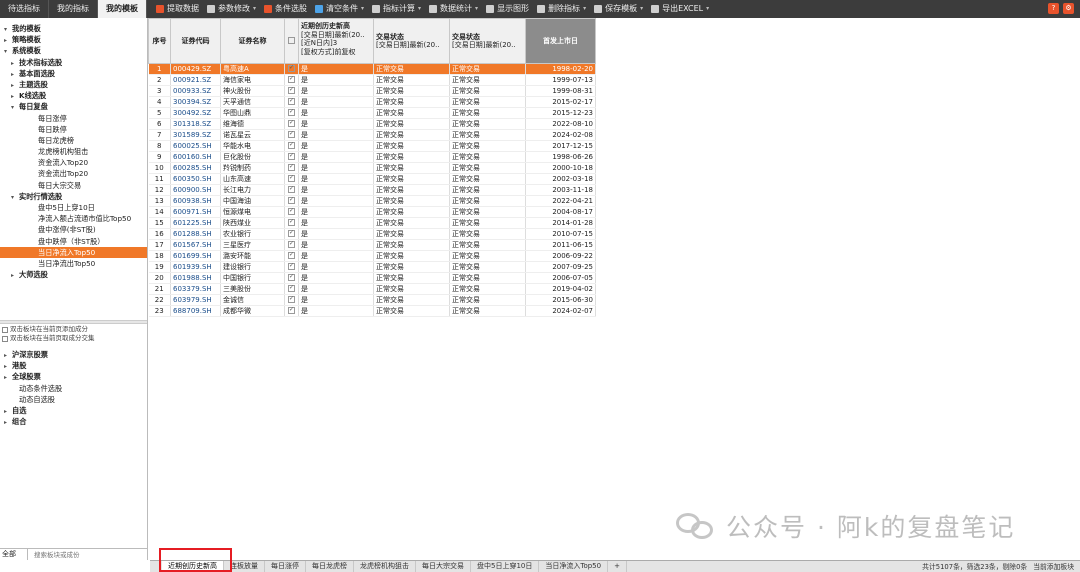 This screenshot has height=572, width=1080. I want to click on tree-item: 资金流入Top20, so click(73, 162).